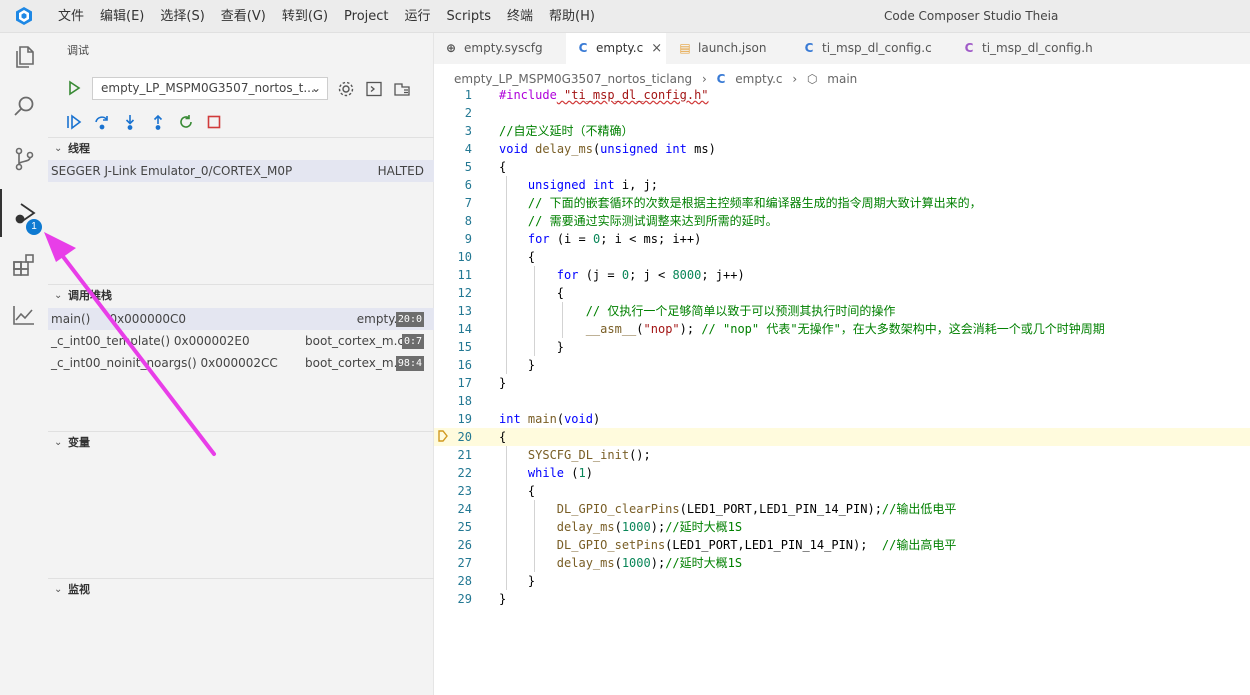  Describe the element at coordinates (354, 341) in the screenshot. I see `frame-file: boot_cortex_m.c` at that location.